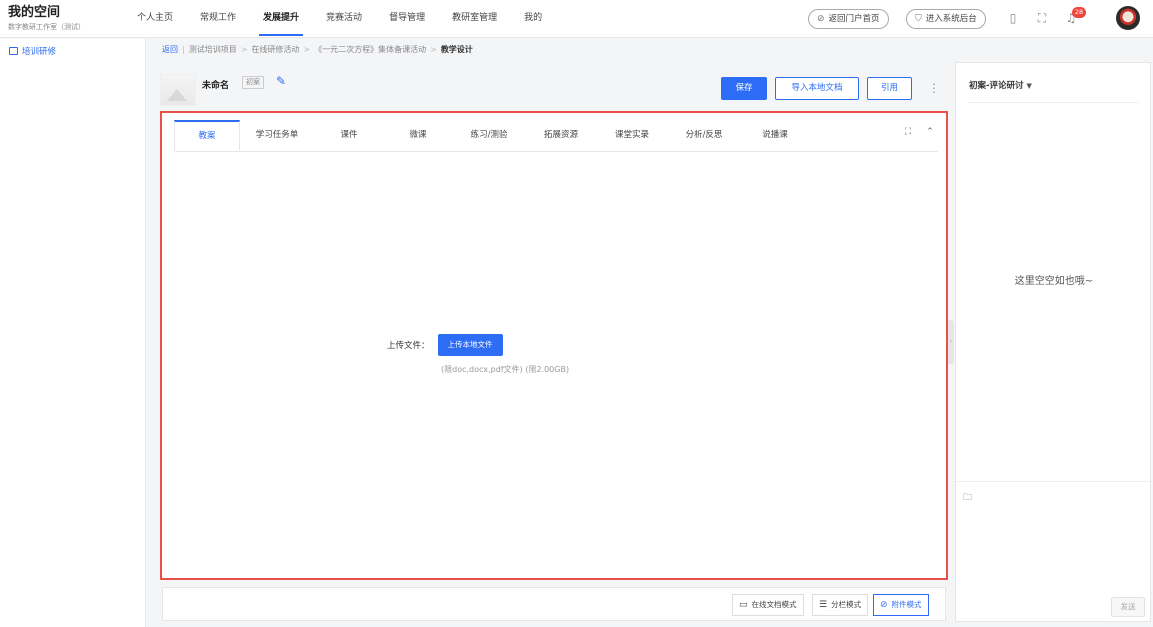 This screenshot has width=1153, height=627. Describe the element at coordinates (408, 346) in the screenshot. I see `upload-label: 上传文件：` at that location.